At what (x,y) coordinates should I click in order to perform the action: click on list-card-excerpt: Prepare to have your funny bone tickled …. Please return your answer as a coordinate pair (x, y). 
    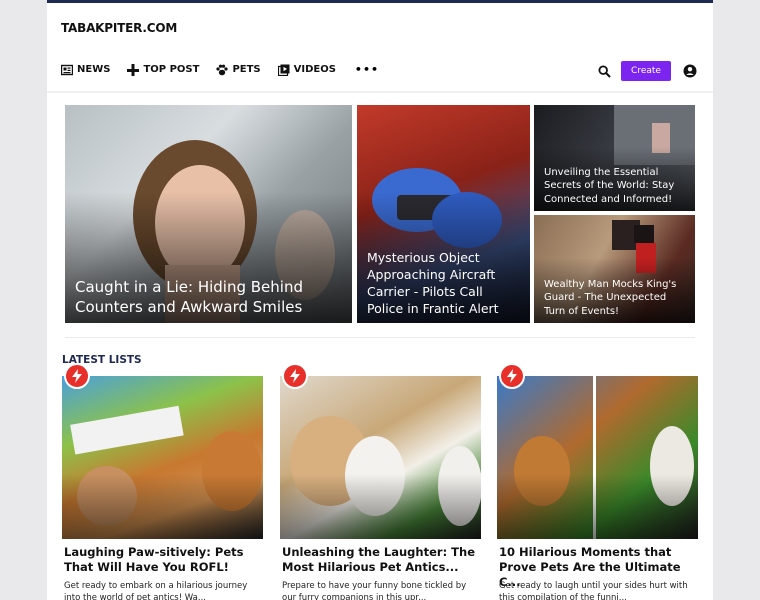
    Looking at the image, I should click on (374, 590).